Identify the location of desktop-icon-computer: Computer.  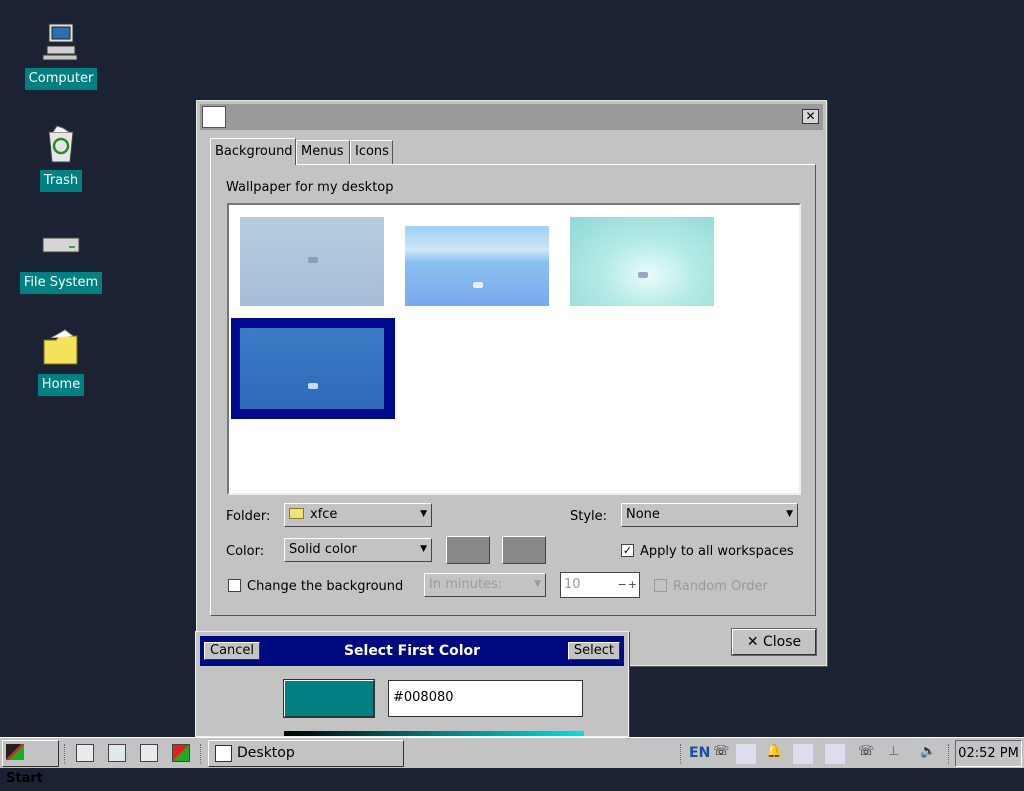
(61, 56).